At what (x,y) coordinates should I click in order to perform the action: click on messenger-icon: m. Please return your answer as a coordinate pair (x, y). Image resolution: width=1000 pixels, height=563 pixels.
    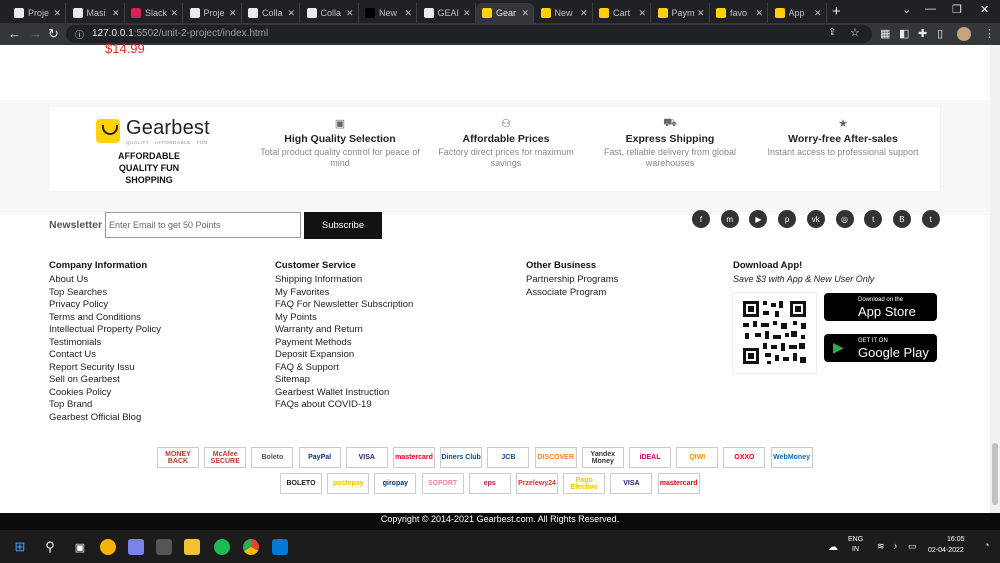
    Looking at the image, I should click on (729, 219).